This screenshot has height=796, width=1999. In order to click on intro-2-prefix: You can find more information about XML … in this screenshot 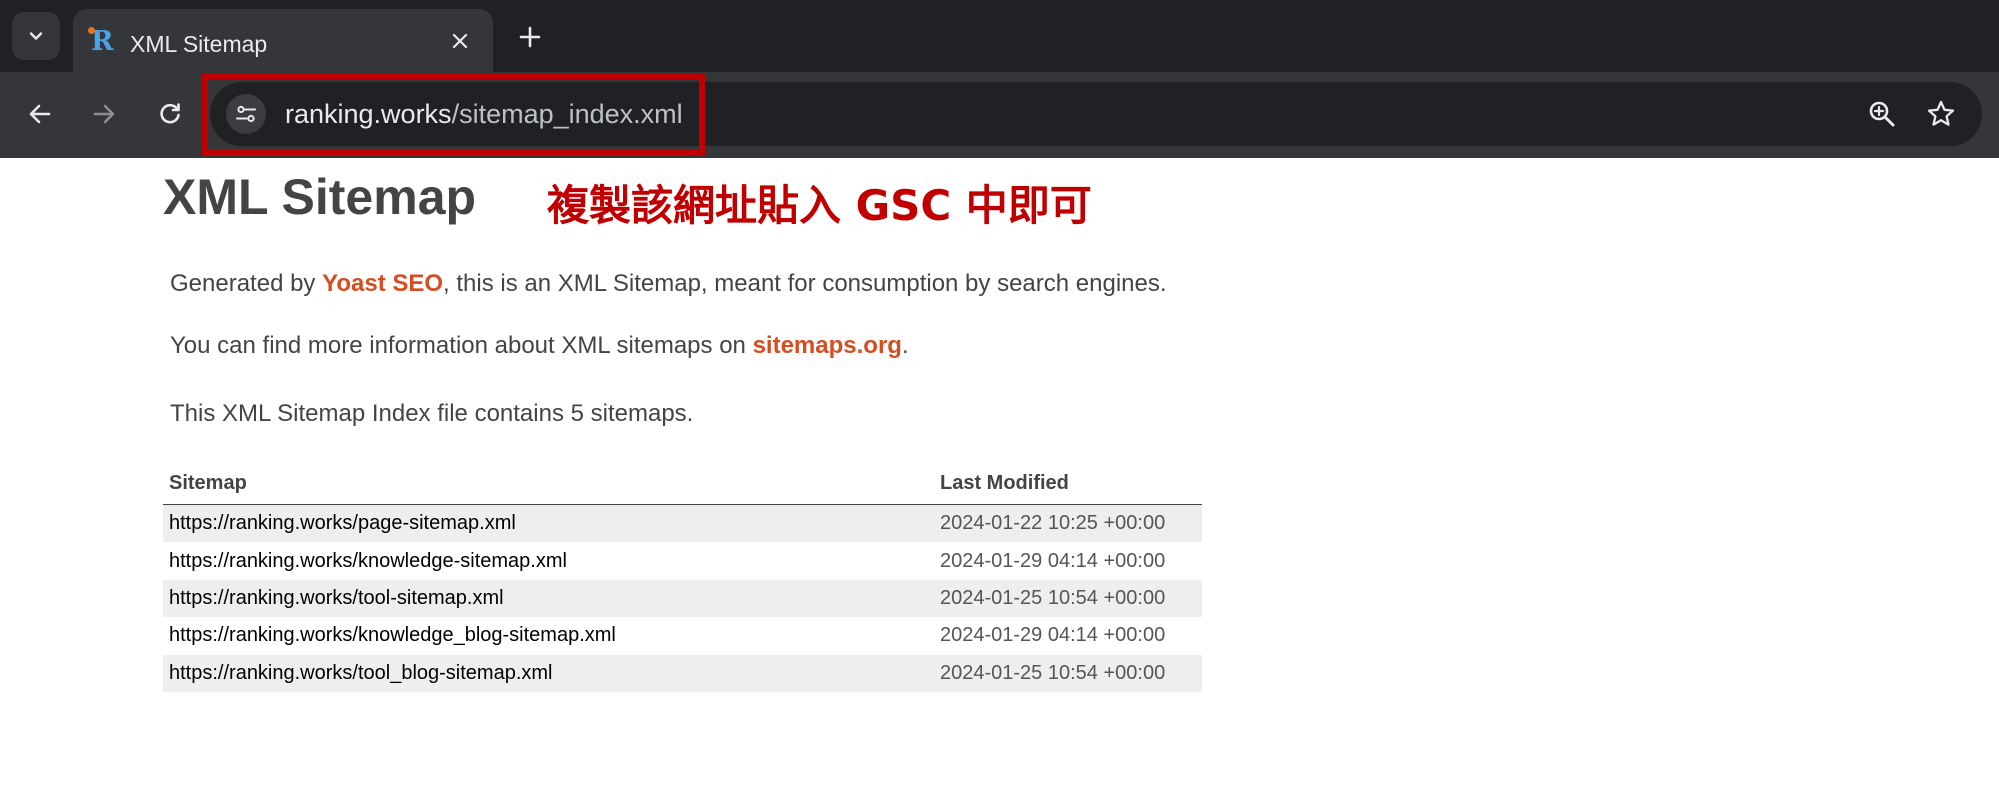, I will do `click(461, 345)`.